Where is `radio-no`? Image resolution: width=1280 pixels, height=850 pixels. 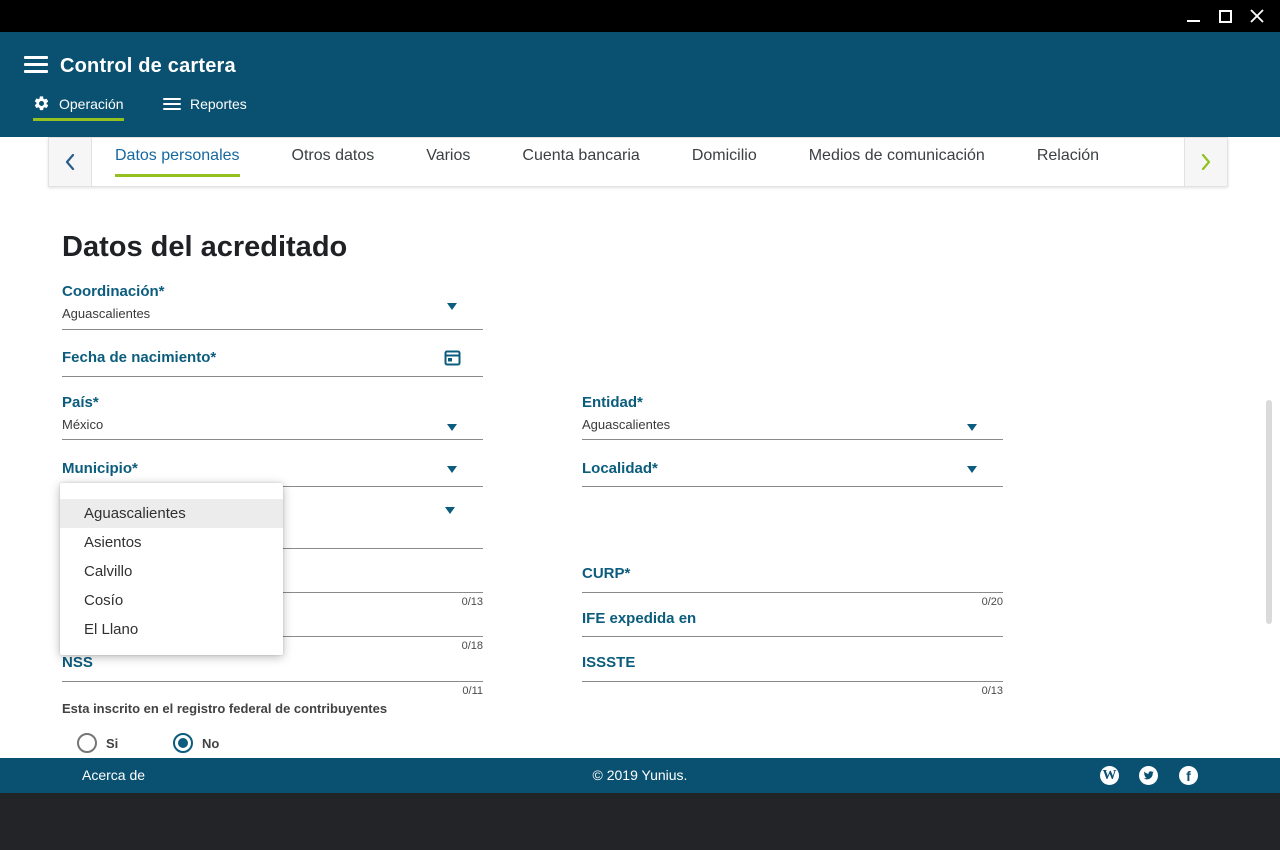 radio-no is located at coordinates (183, 743).